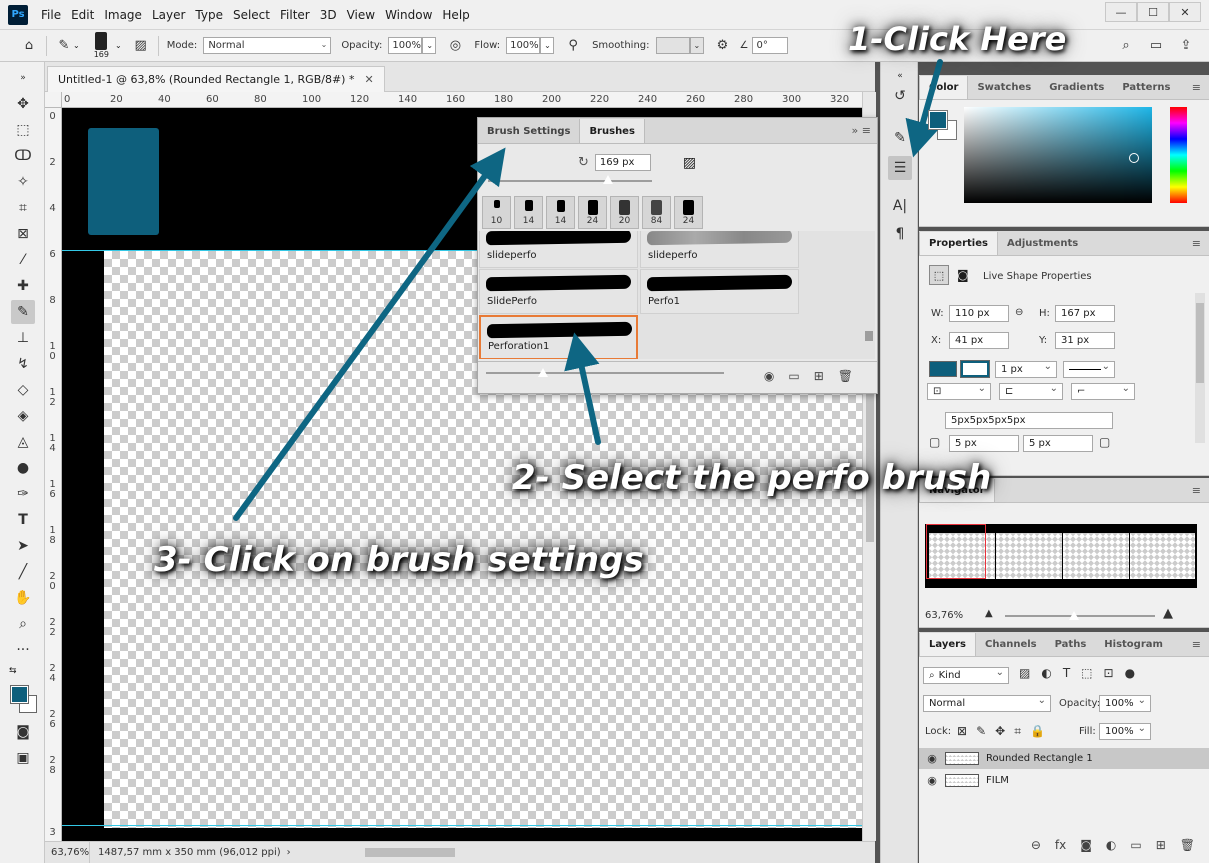  What do you see at coordinates (1156, 45) in the screenshot?
I see `workspace-icon: ▭` at bounding box center [1156, 45].